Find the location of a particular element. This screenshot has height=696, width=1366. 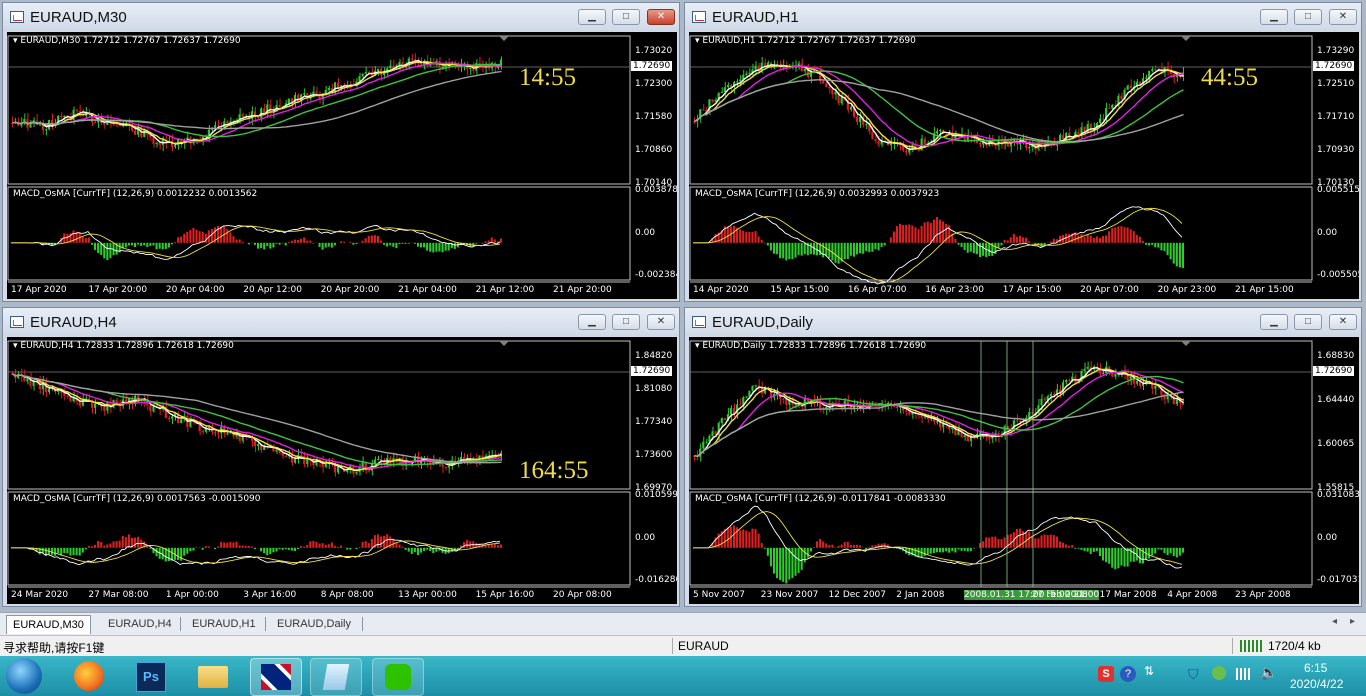

status-divider is located at coordinates (1232, 646).